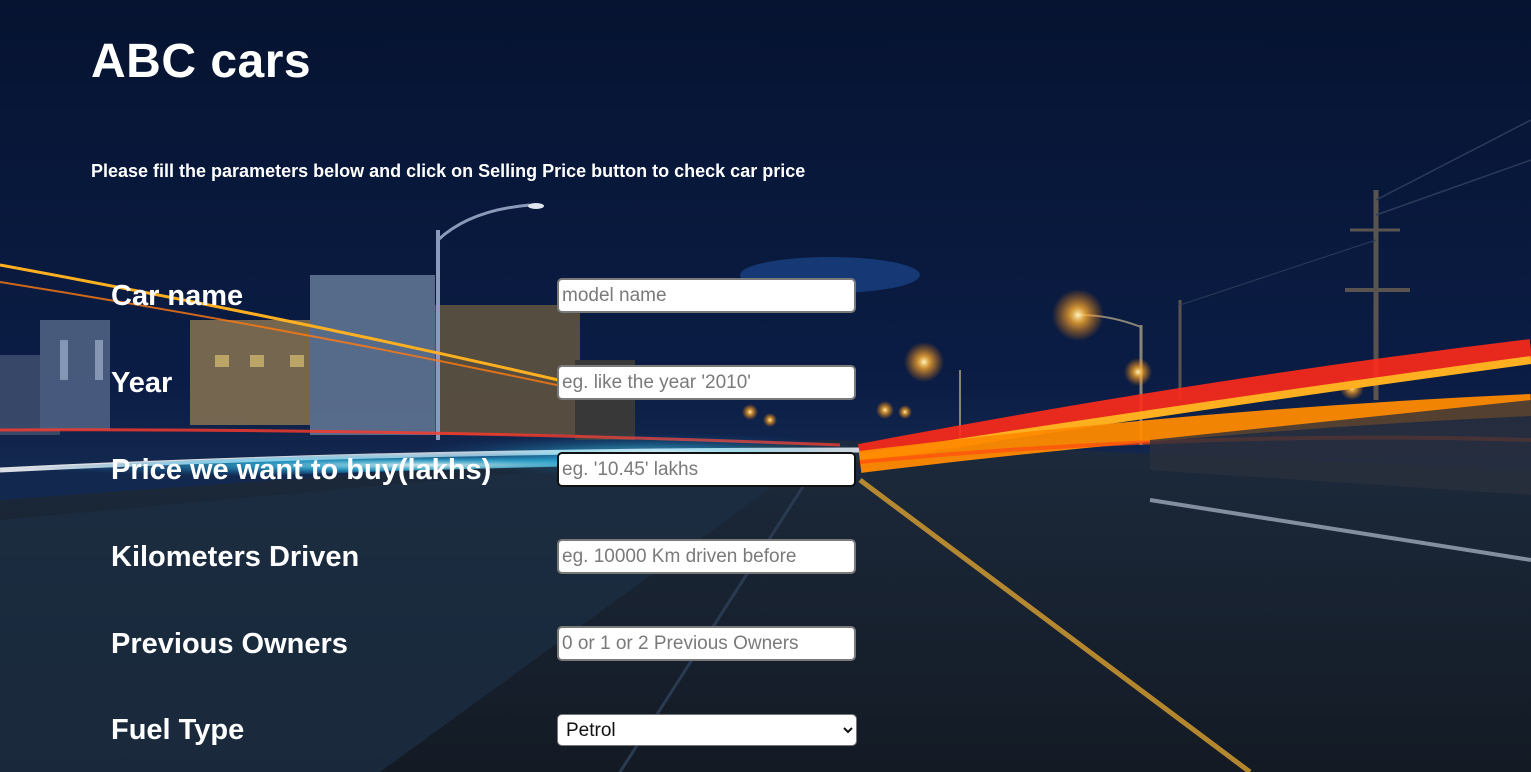 The width and height of the screenshot is (1531, 772). Describe the element at coordinates (201, 61) in the screenshot. I see `page-title: ABC cars` at that location.